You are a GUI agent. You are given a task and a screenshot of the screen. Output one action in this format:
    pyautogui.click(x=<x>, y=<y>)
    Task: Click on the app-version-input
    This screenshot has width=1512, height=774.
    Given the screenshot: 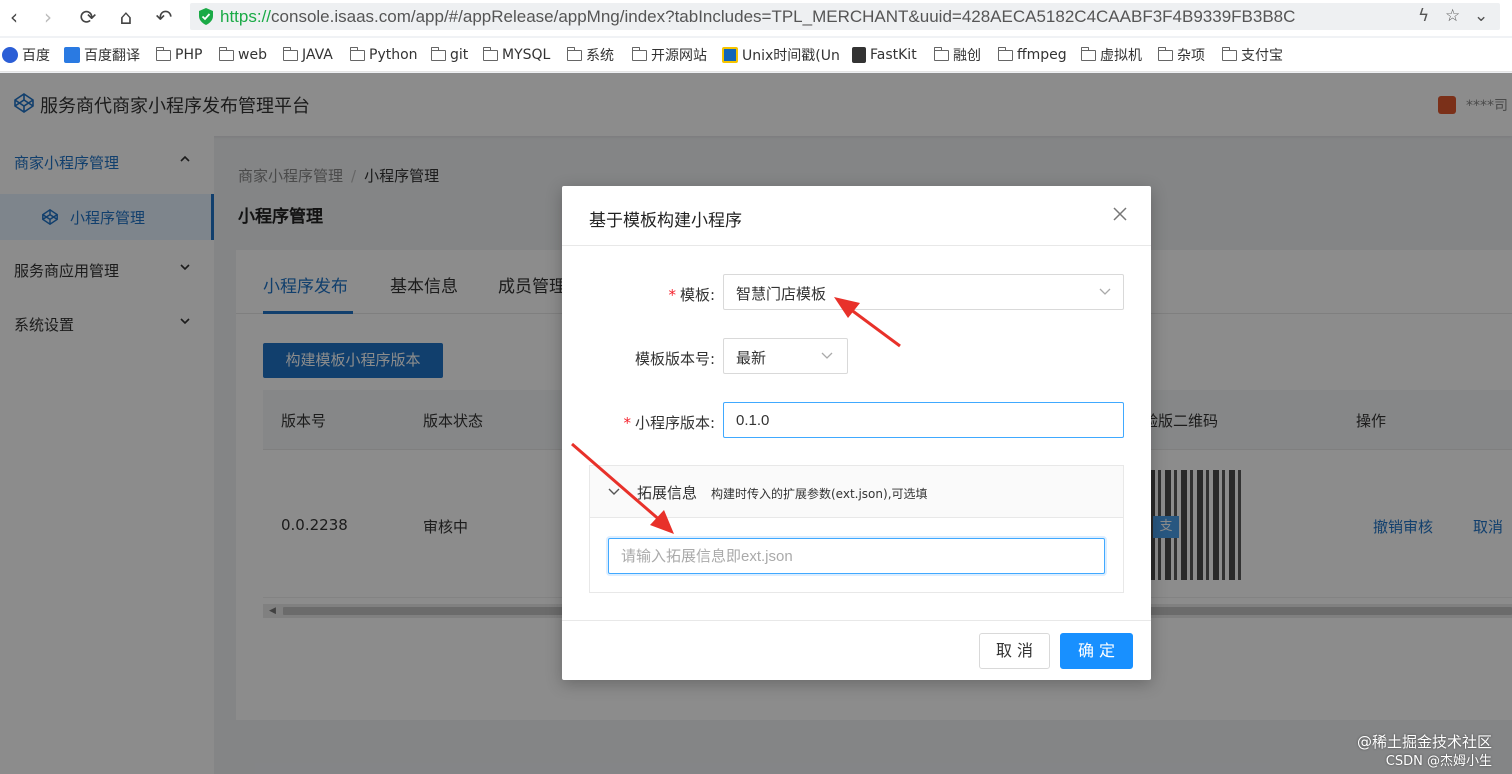 What is the action you would take?
    pyautogui.click(x=923, y=420)
    